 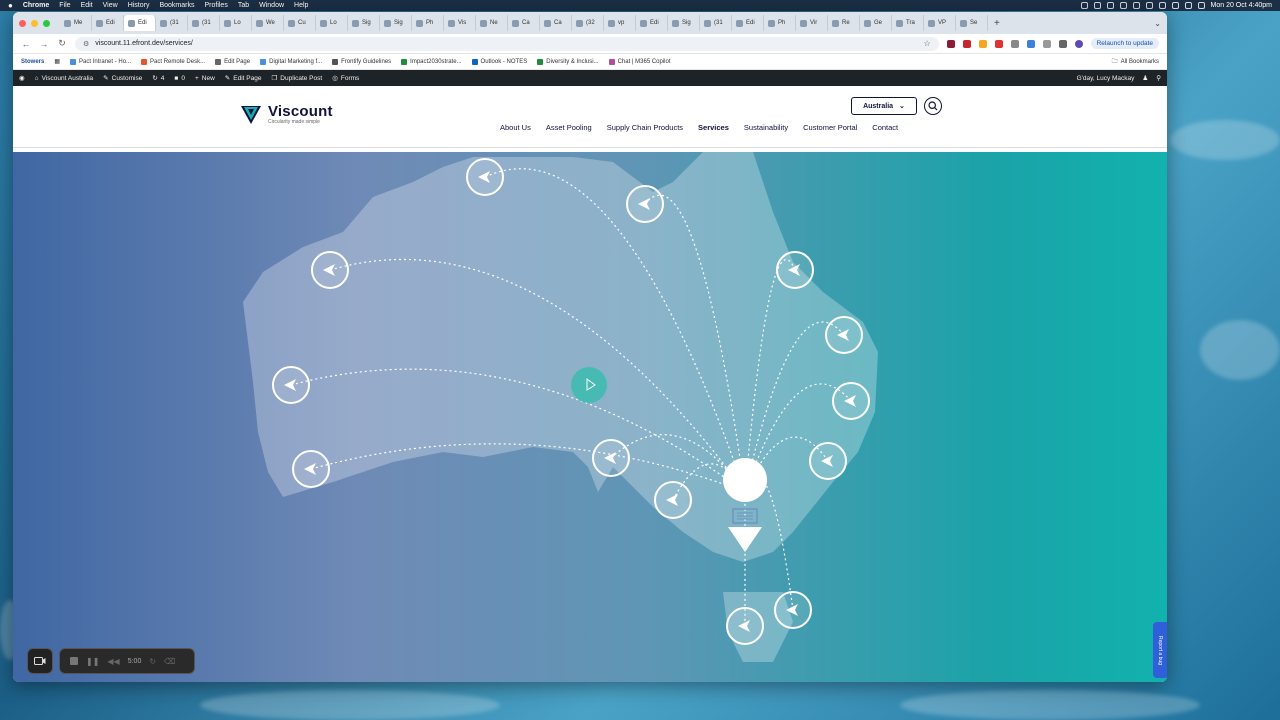 What do you see at coordinates (57, 61) in the screenshot?
I see `apps-grid-icon: ▦` at bounding box center [57, 61].